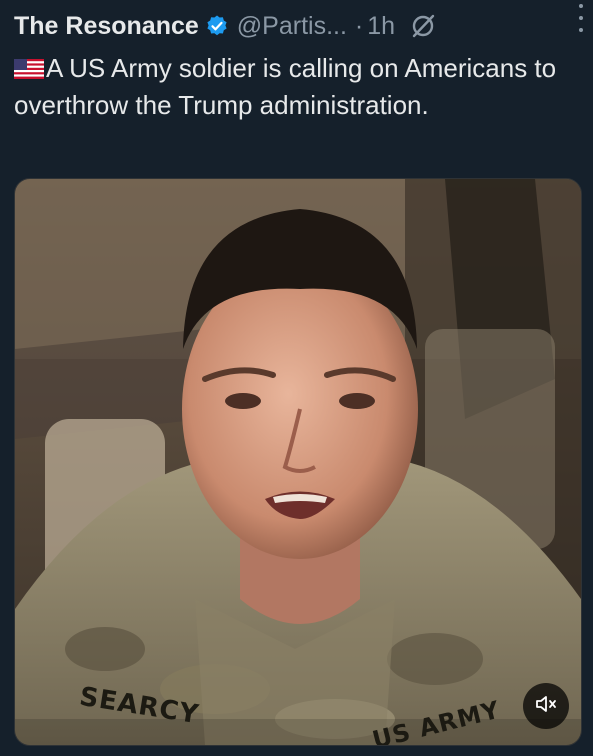 Image resolution: width=593 pixels, height=756 pixels. What do you see at coordinates (217, 26) in the screenshot?
I see `verified-badge-icon` at bounding box center [217, 26].